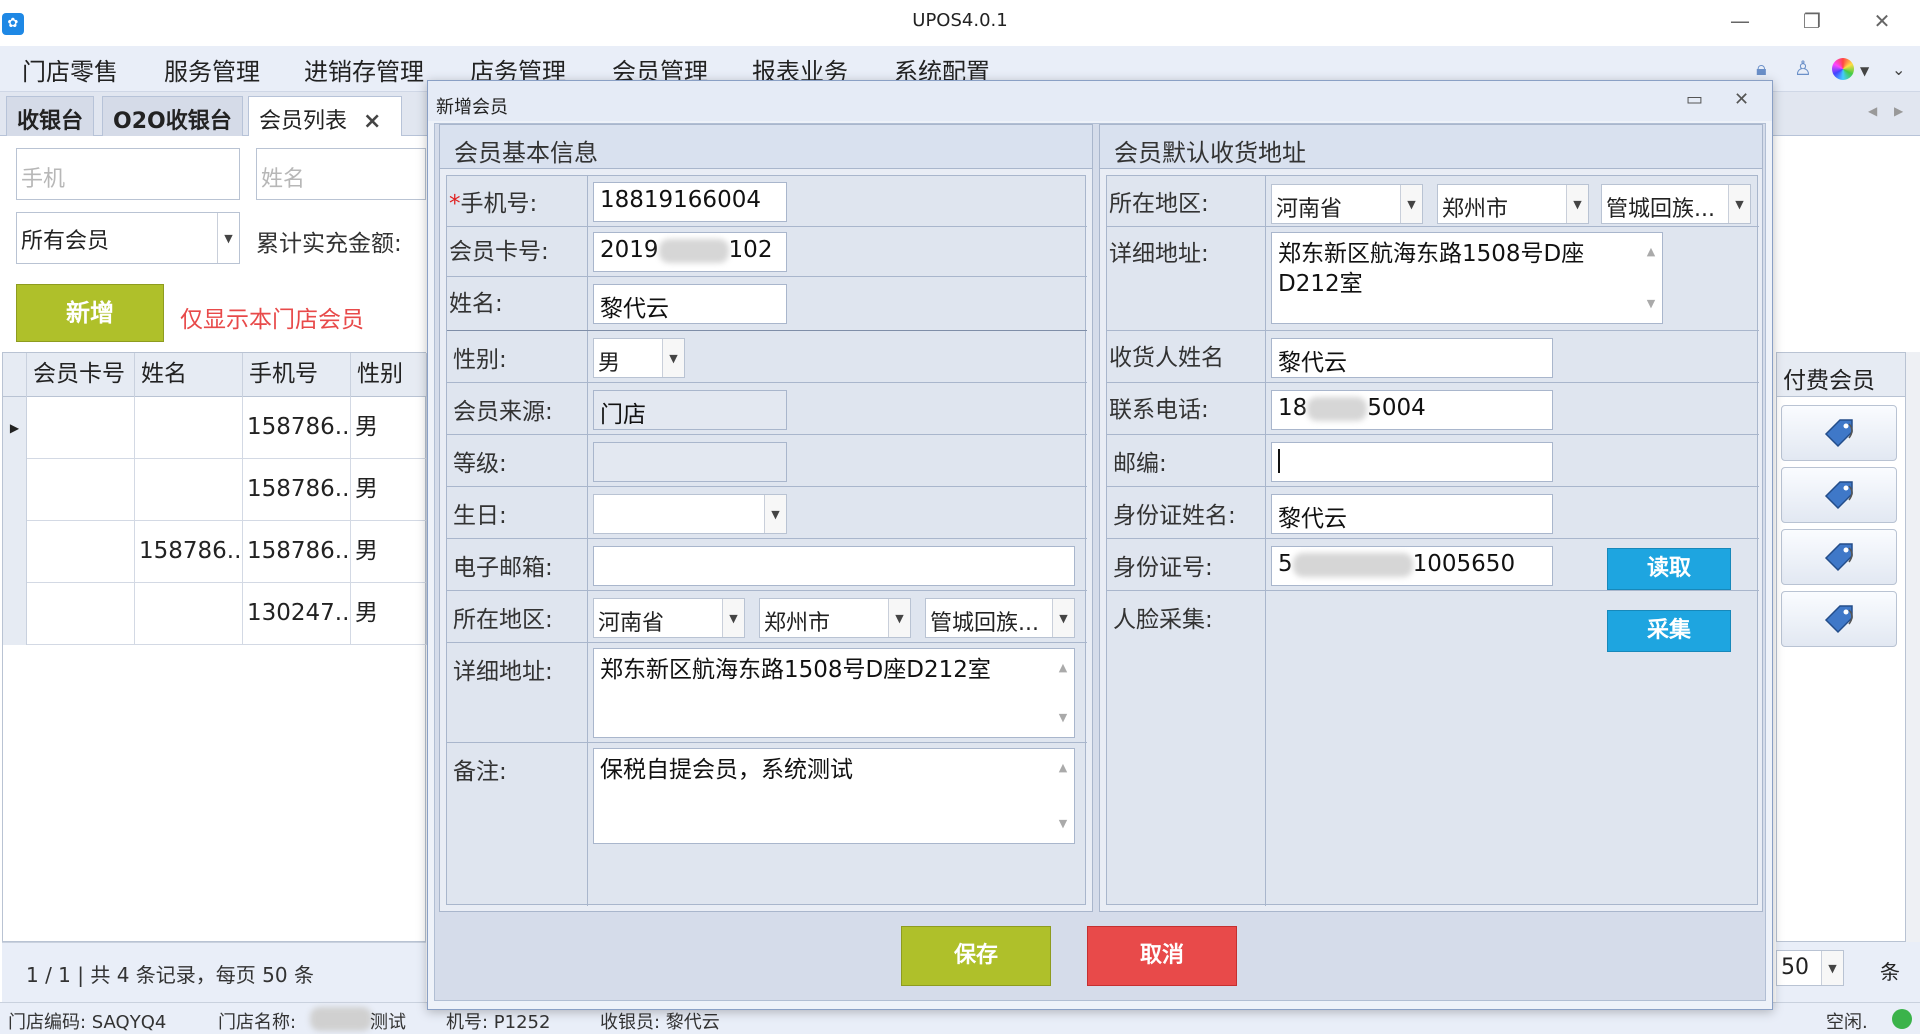 The height and width of the screenshot is (1034, 1920). What do you see at coordinates (1431, 269) in the screenshot?
I see `ship-address-value: 郑东新区航海东路1508号D座D212室` at bounding box center [1431, 269].